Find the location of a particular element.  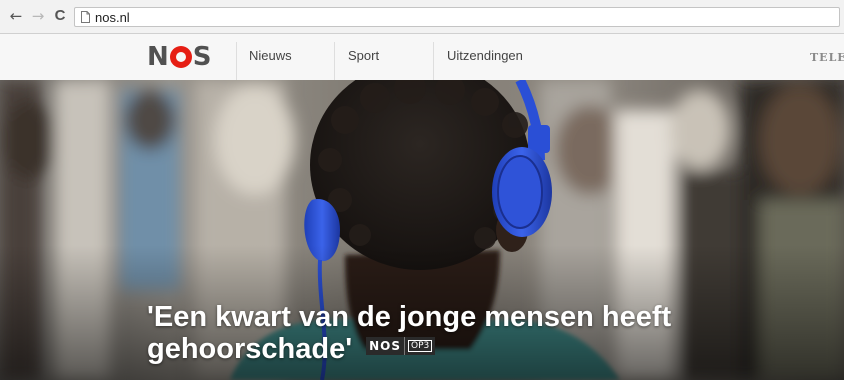

logo-s: S is located at coordinates (202, 57).